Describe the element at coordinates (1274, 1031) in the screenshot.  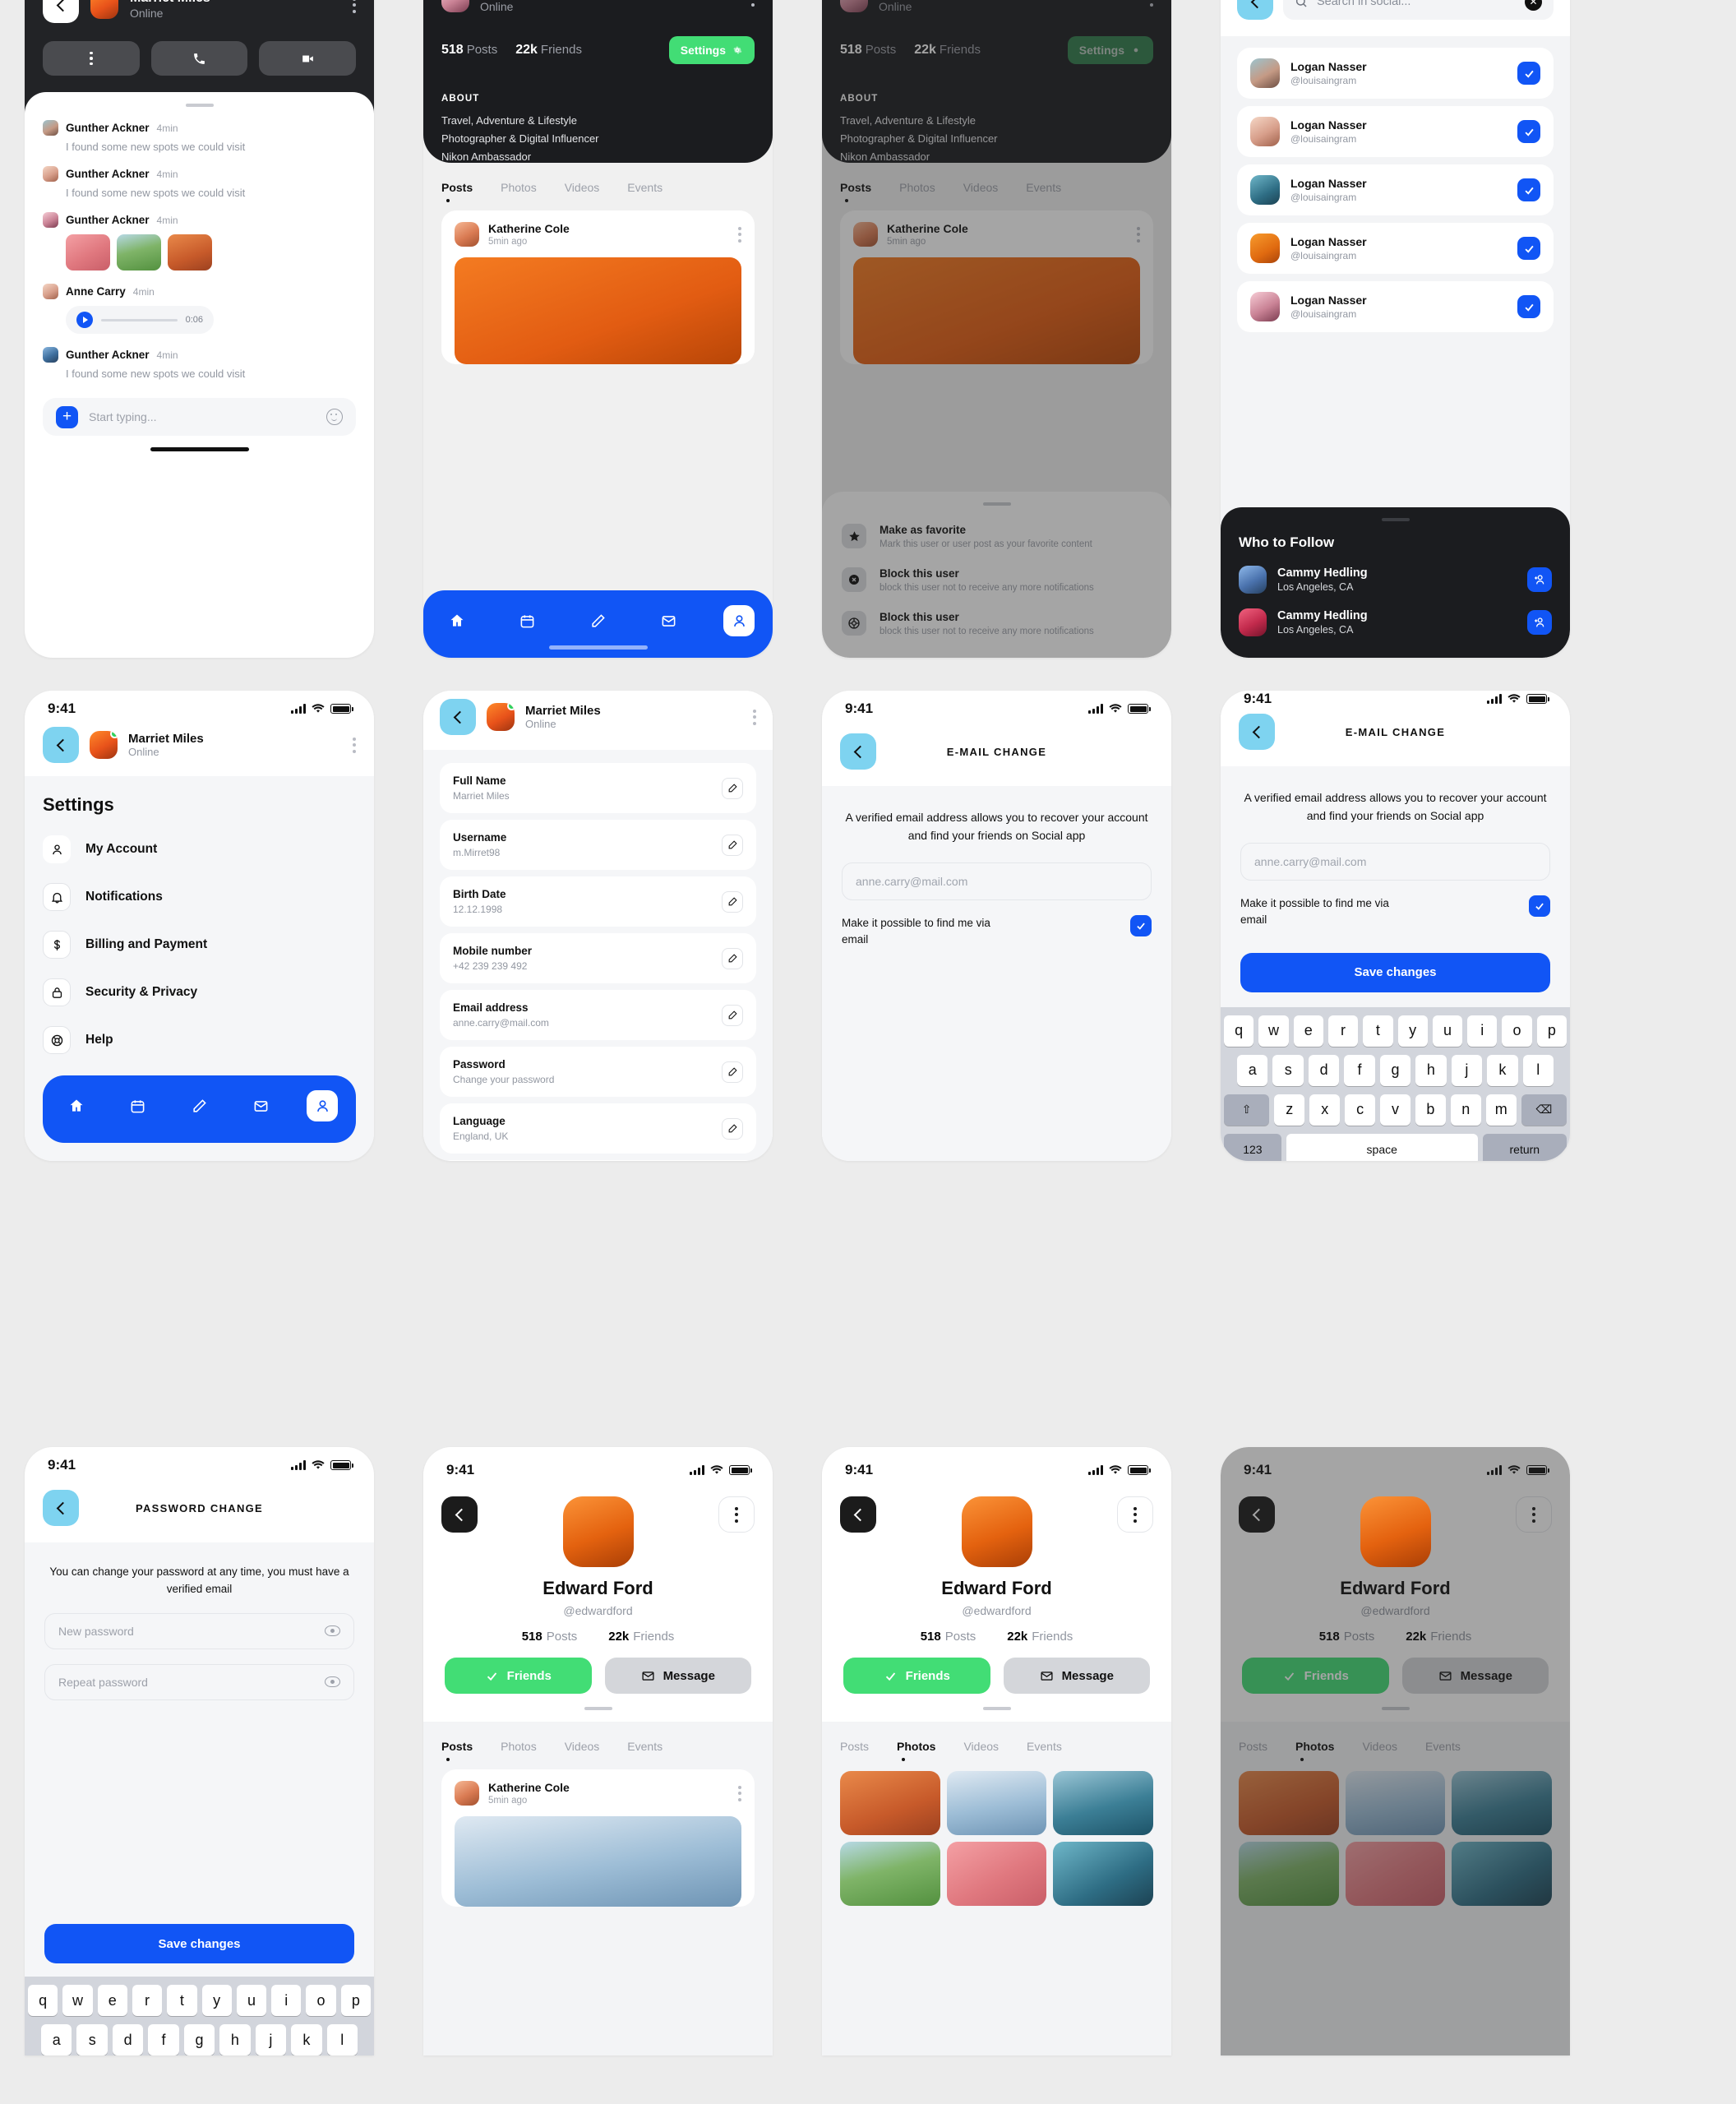
I see `key-w: w` at that location.